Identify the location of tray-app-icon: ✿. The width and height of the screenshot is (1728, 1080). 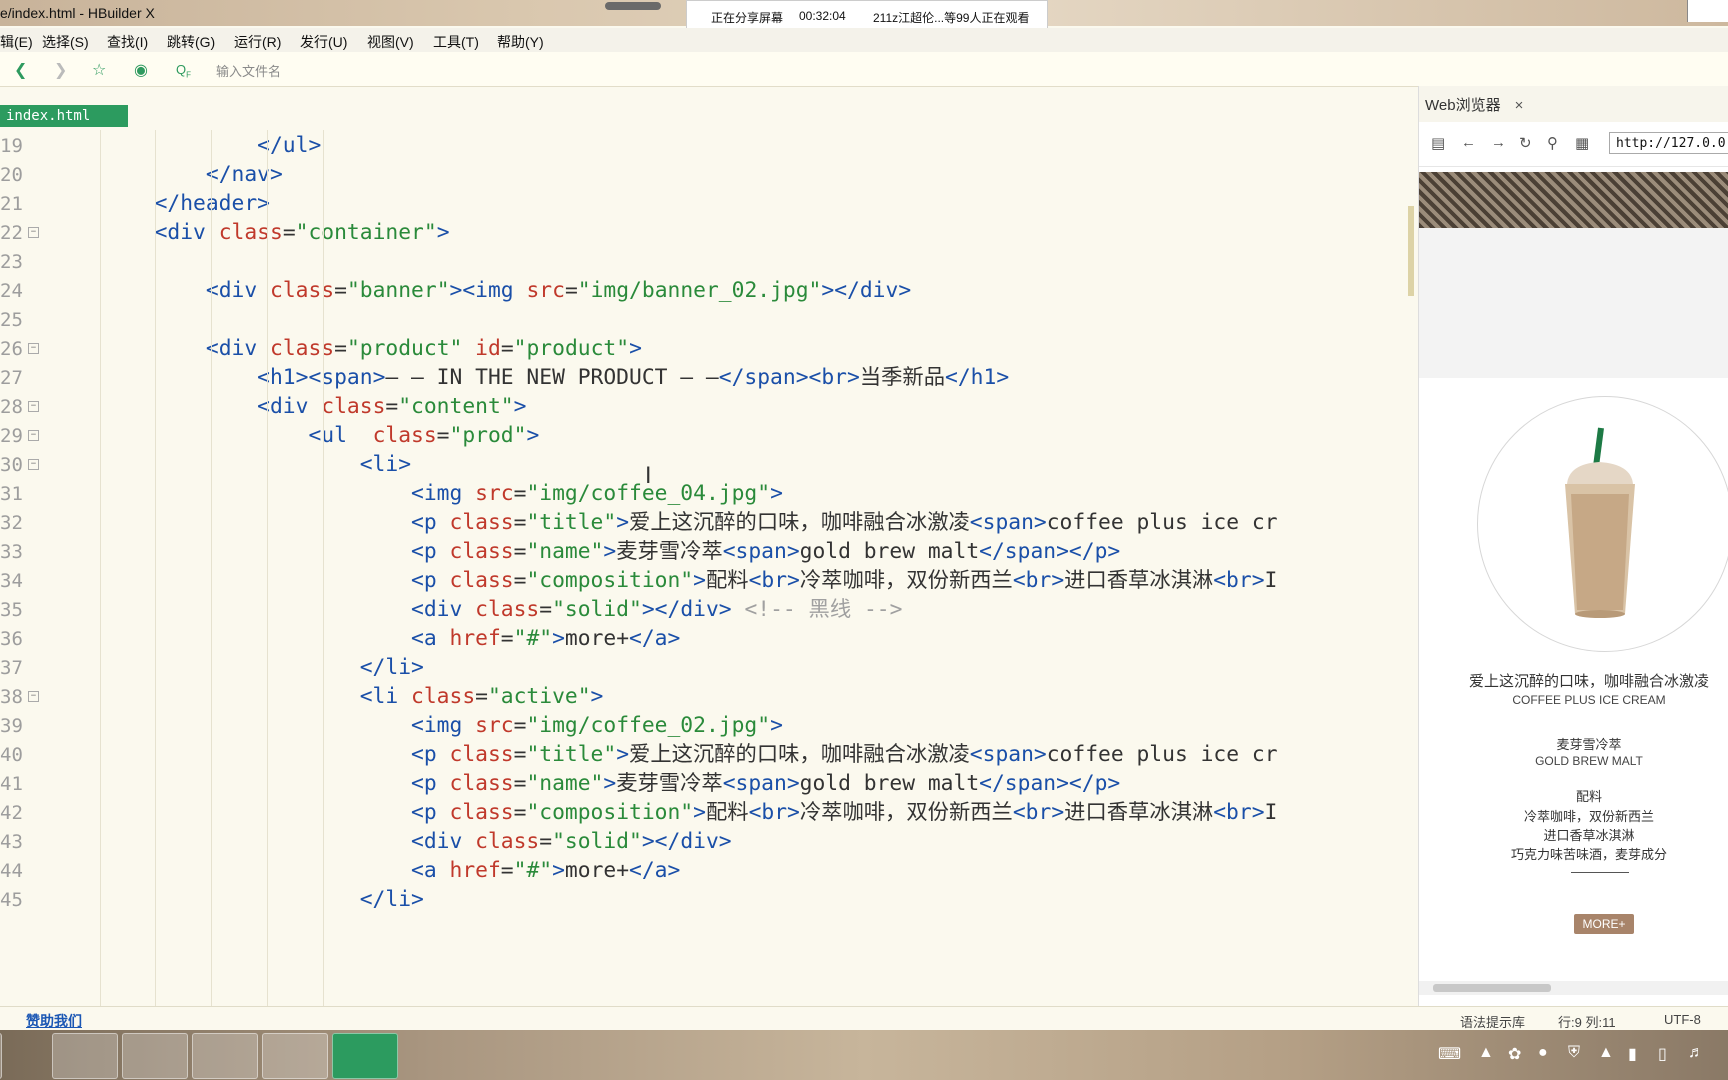
(1514, 1054).